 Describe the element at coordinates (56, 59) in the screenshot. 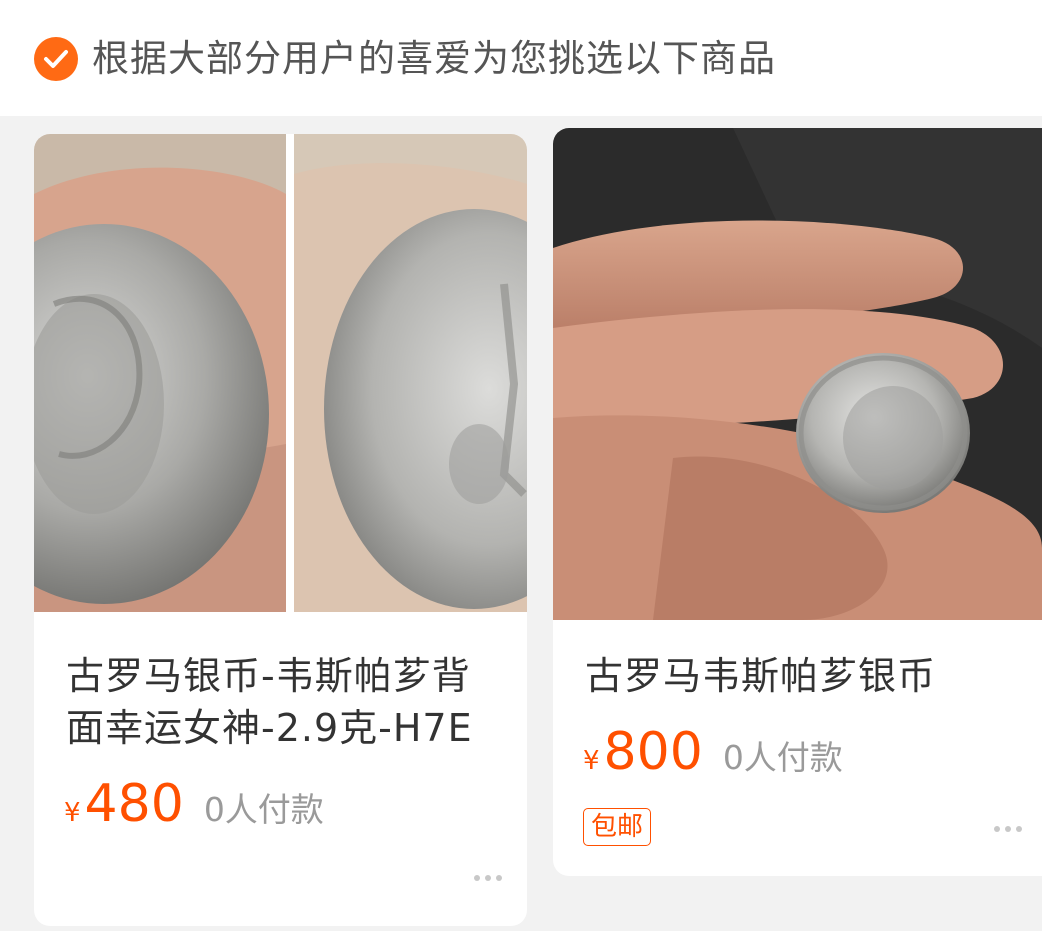

I see `check-circle-icon` at that location.